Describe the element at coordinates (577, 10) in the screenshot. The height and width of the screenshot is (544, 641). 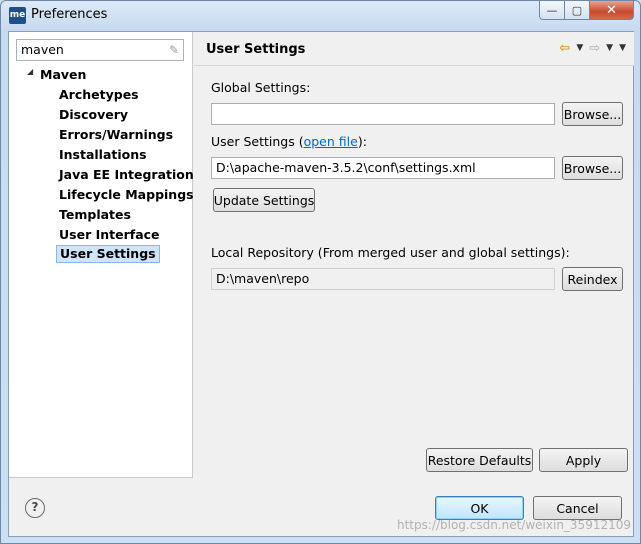
I see `maximize-button: ▢` at that location.